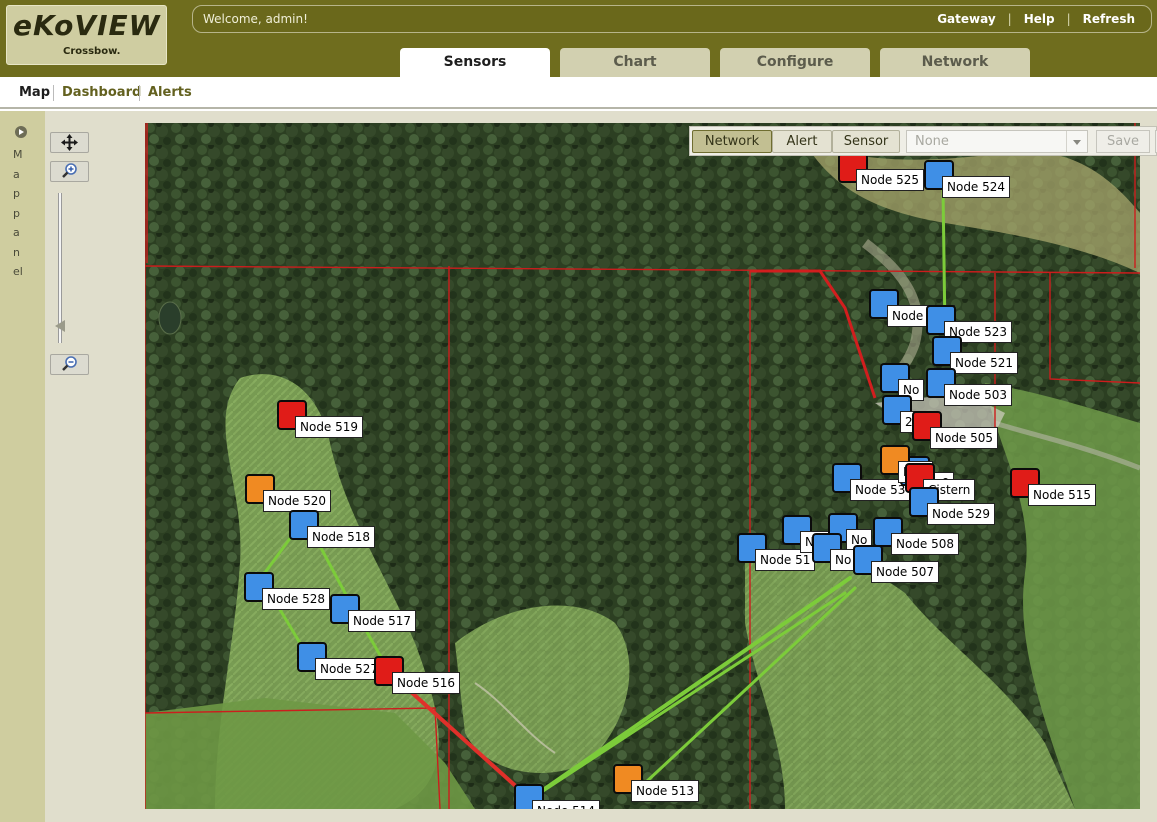 This screenshot has width=1157, height=822. What do you see at coordinates (426, 683) in the screenshot?
I see `node-label: Node 516` at bounding box center [426, 683].